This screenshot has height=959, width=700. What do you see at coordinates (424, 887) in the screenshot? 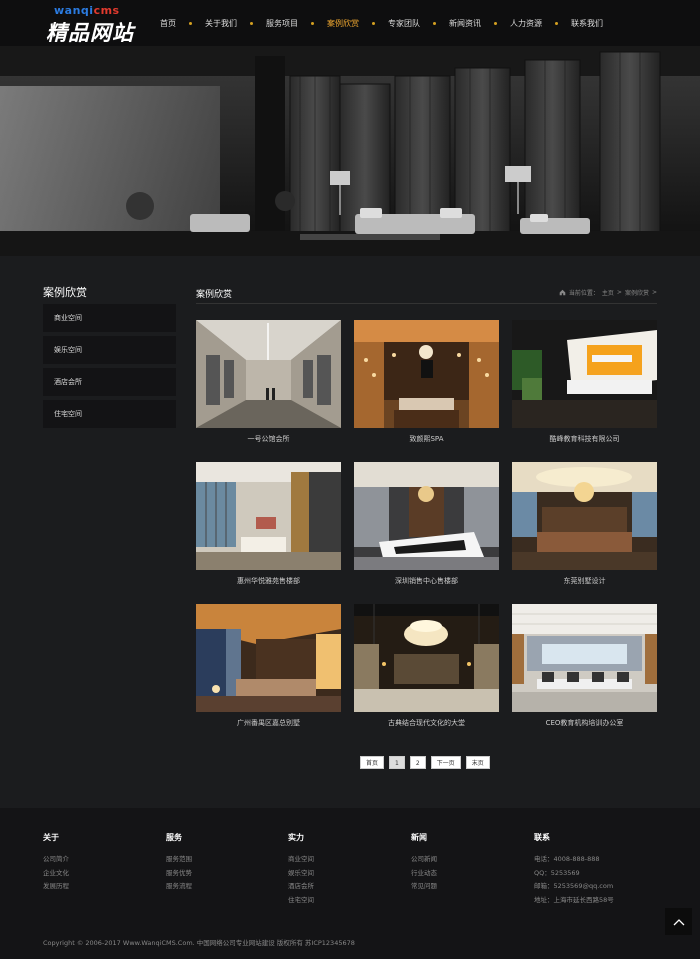
I see `footer-link: 常见问题` at bounding box center [424, 887].